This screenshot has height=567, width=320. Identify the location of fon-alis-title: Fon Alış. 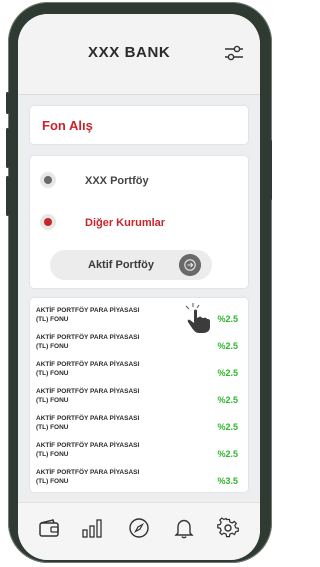
(67, 125).